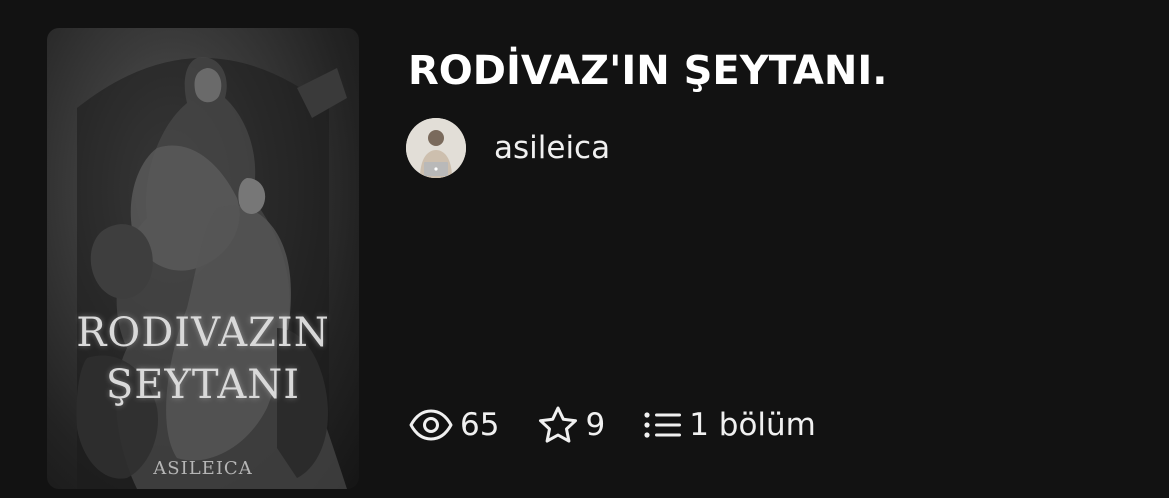 The height and width of the screenshot is (498, 1169). What do you see at coordinates (203, 468) in the screenshot?
I see `cover-author: ASILEICA` at bounding box center [203, 468].